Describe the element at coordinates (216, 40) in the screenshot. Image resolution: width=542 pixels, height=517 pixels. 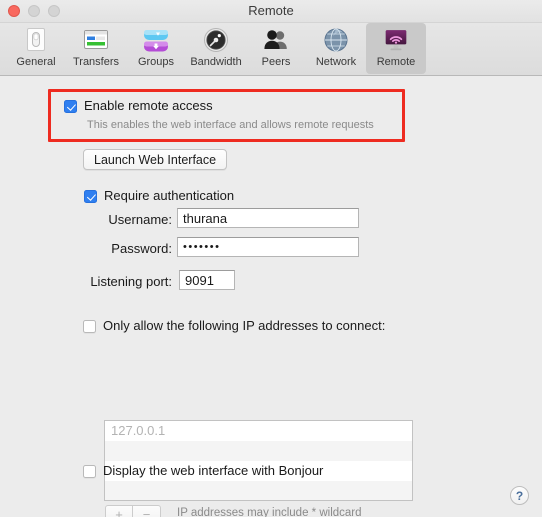
I see `bandwidth-icon` at that location.